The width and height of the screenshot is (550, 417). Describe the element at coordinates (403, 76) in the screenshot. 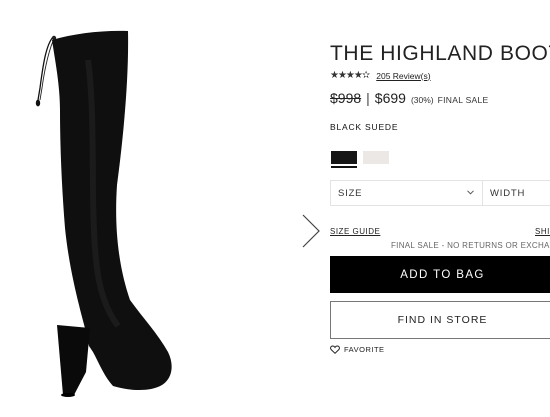

I see `reviews-link: 205 Review(s)` at that location.